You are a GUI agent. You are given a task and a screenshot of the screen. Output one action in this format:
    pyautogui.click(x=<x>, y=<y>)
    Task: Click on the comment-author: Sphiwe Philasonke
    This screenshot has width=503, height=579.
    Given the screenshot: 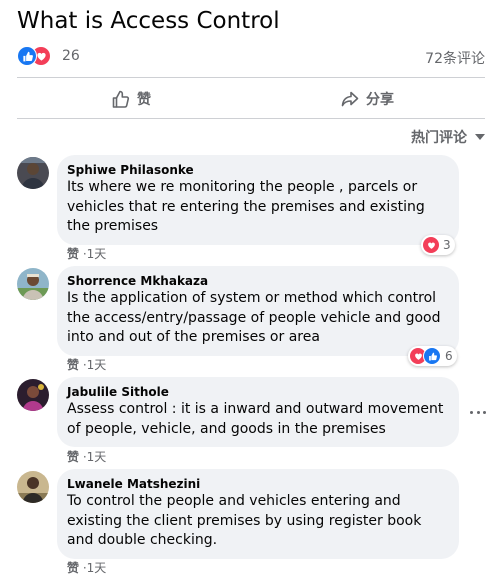 What is the action you would take?
    pyautogui.click(x=257, y=170)
    